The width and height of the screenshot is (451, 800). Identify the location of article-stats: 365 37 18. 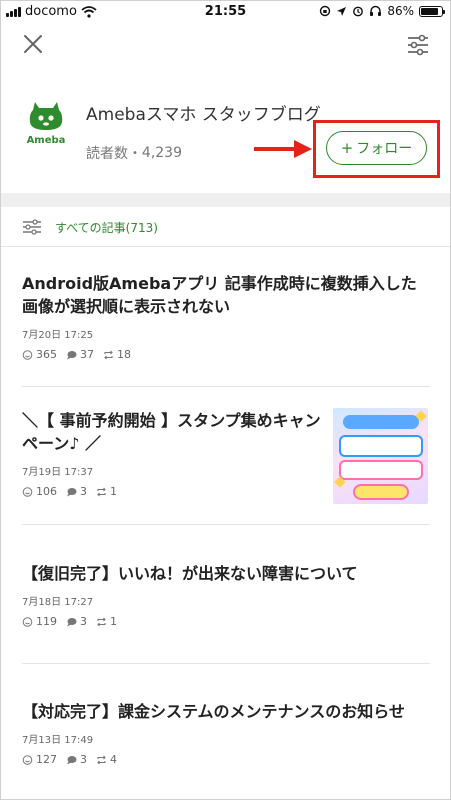
(226, 354).